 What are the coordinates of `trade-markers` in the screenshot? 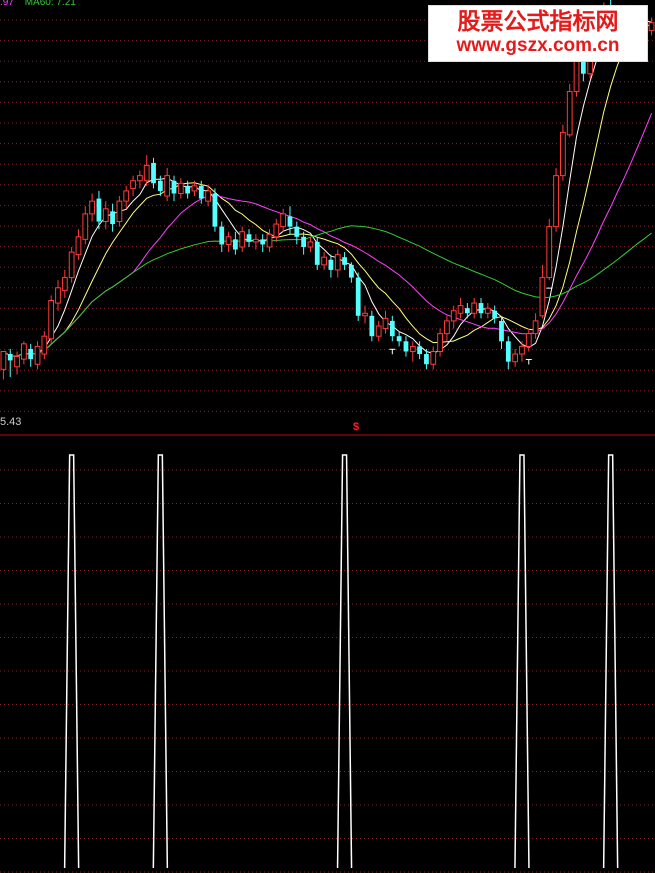 It's located at (471, 326).